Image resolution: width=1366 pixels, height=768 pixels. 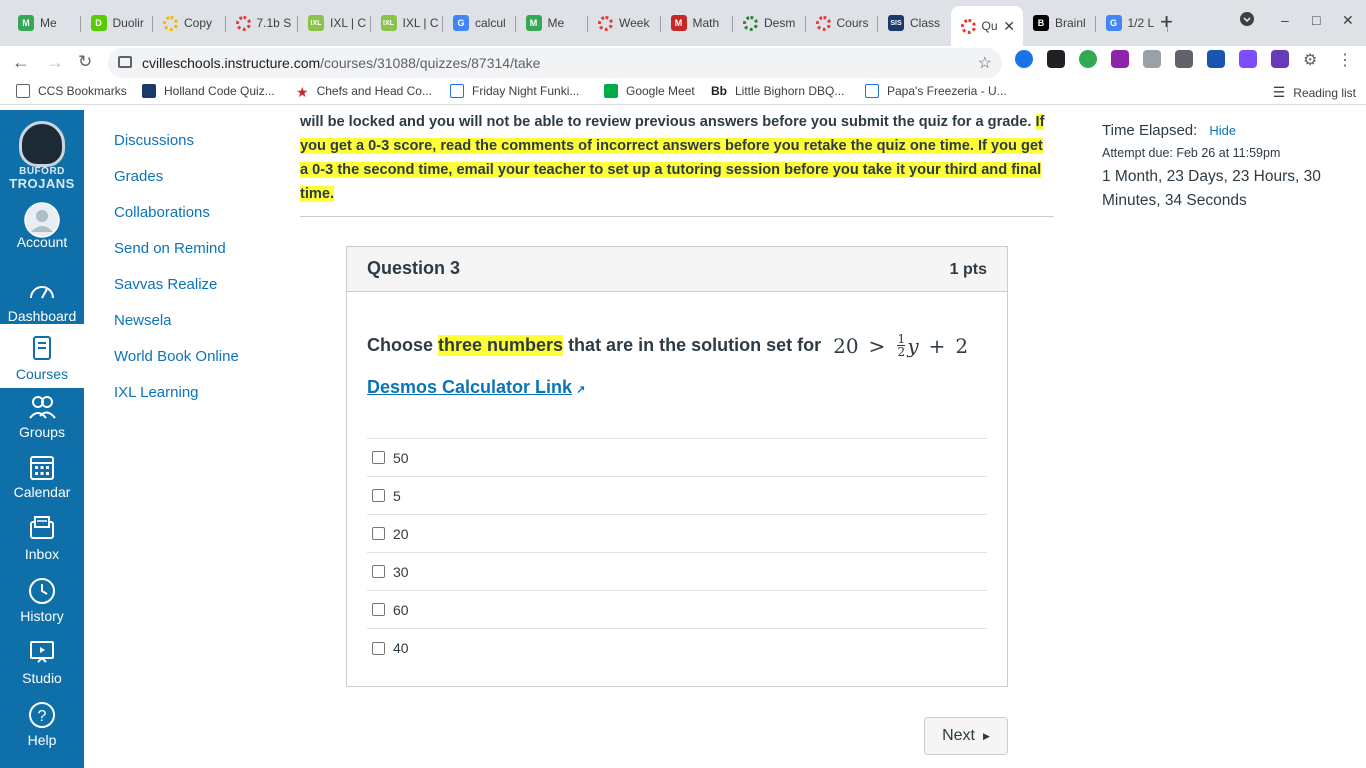 What do you see at coordinates (533, 23) in the screenshot?
I see `tab-favicon-icon: M` at bounding box center [533, 23].